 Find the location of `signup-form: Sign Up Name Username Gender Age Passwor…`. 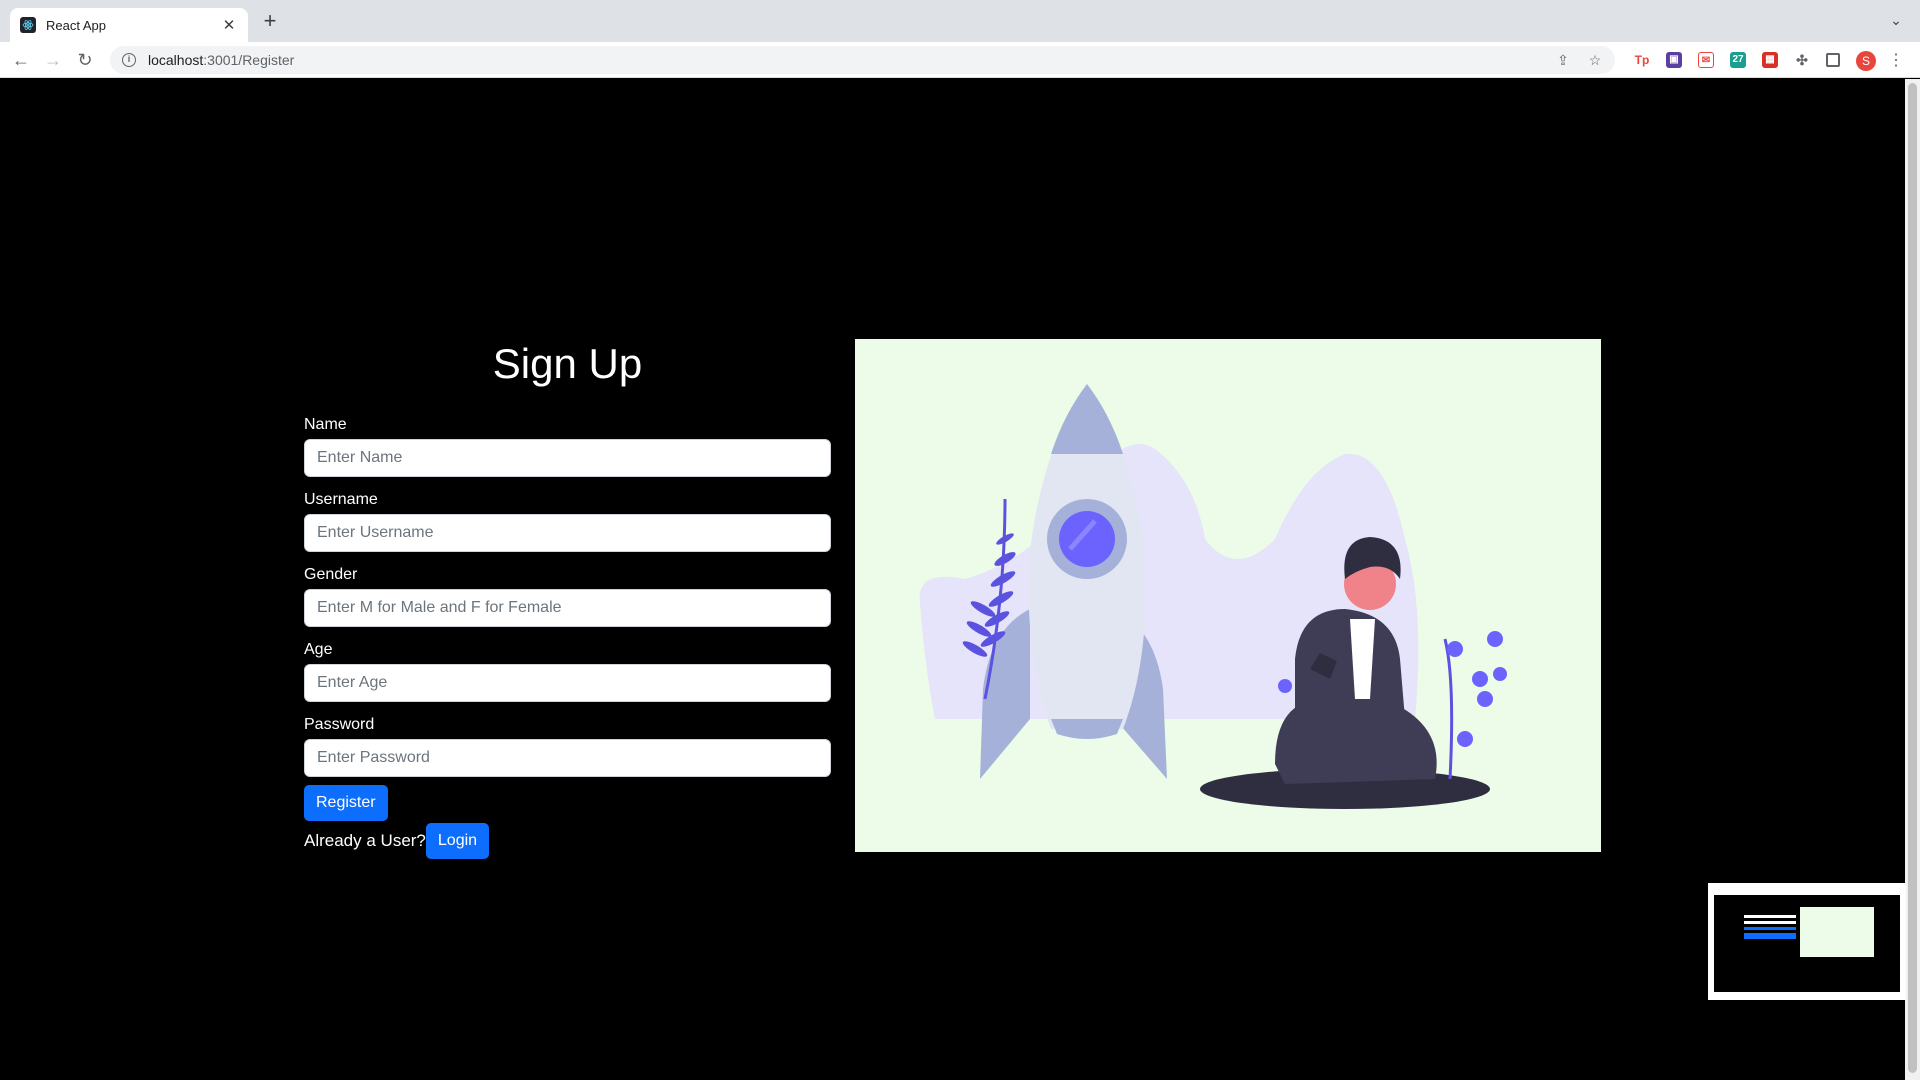

signup-form: Sign Up Name Username Gender Age Passwor… is located at coordinates (567, 599).